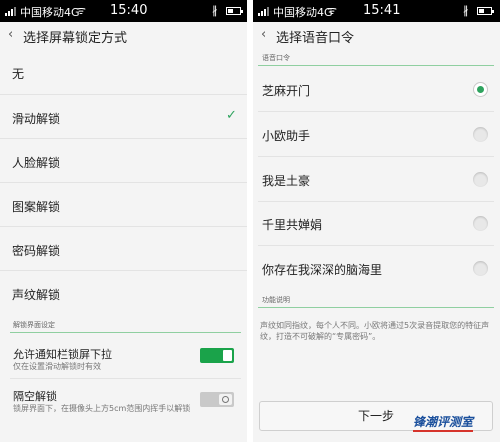  Describe the element at coordinates (480, 89) in the screenshot. I see `radio-selected-icon` at that location.